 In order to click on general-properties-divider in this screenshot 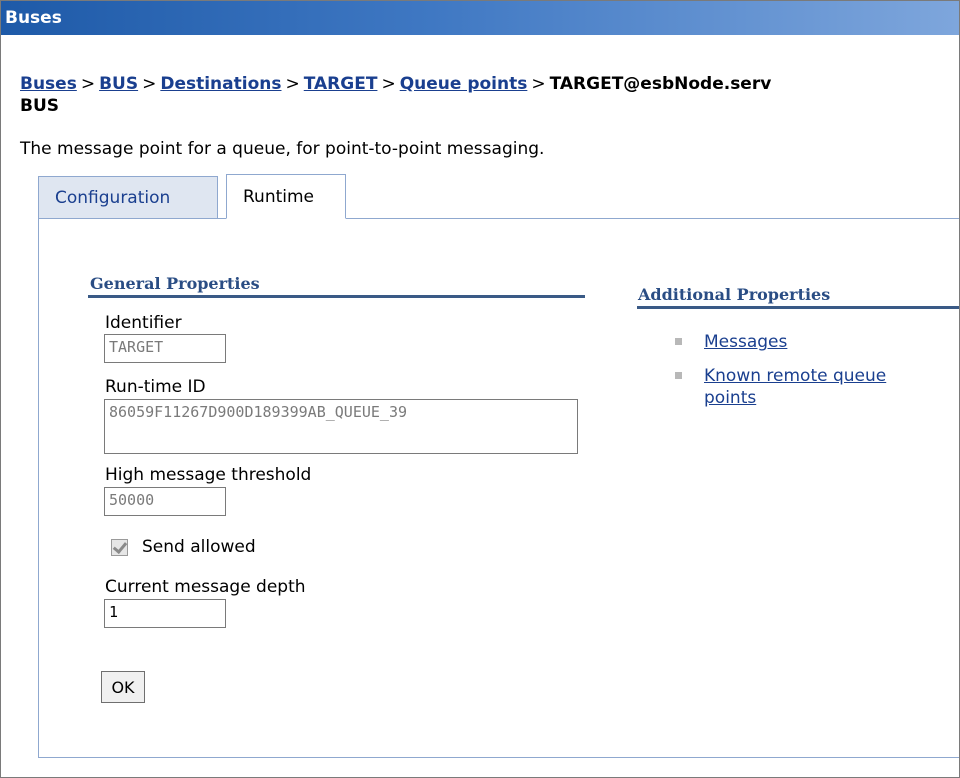, I will do `click(336, 296)`.